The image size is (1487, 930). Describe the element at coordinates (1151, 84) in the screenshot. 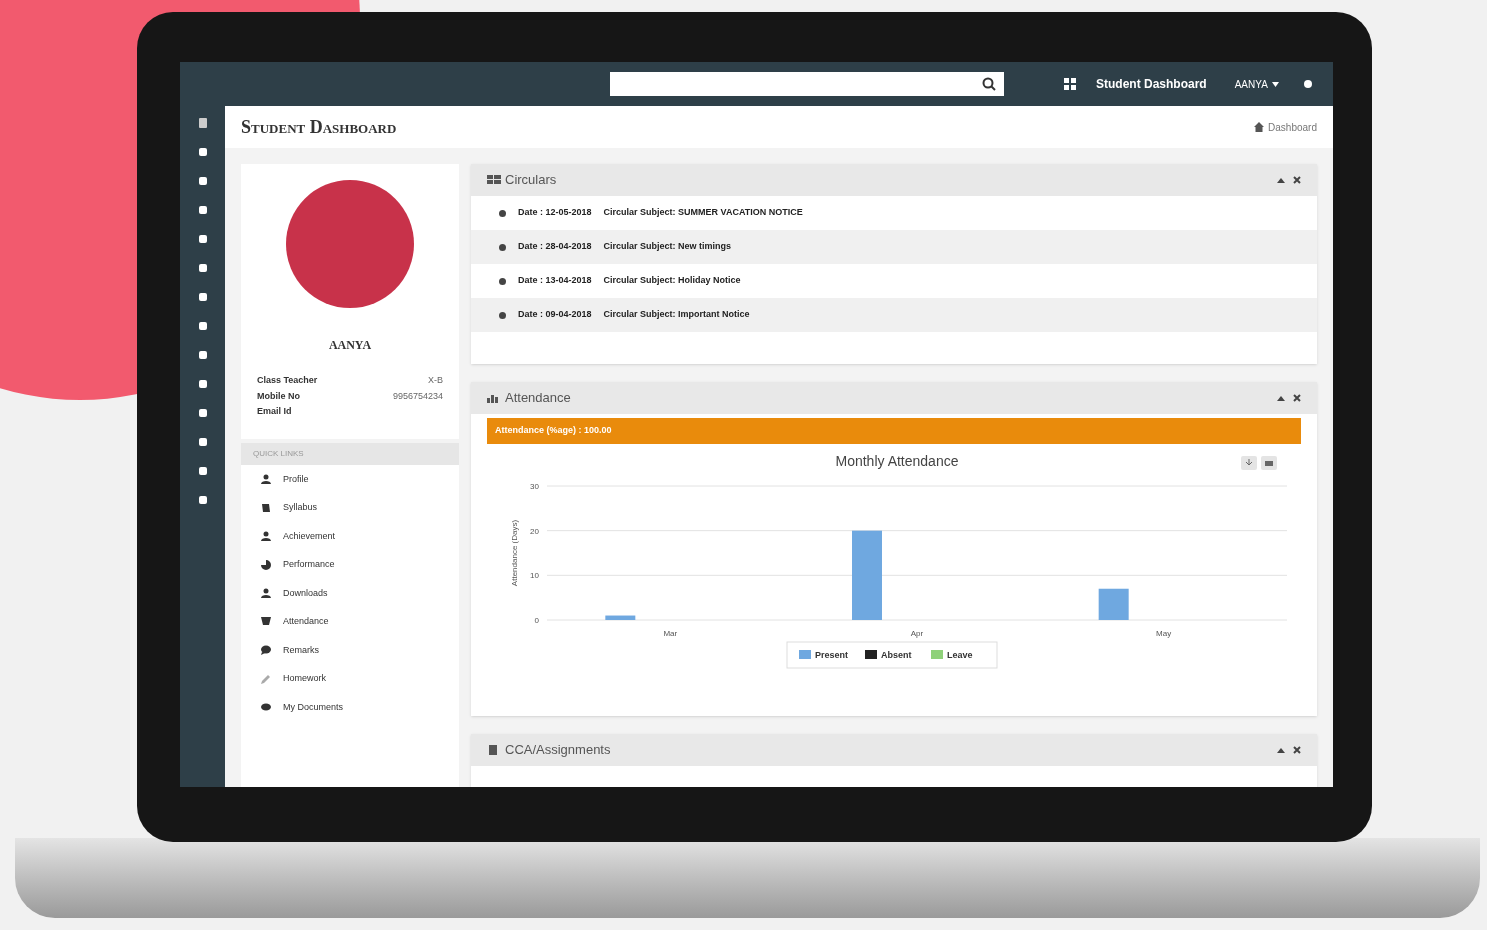

I see `dashboard-link: Student Dashboard` at that location.